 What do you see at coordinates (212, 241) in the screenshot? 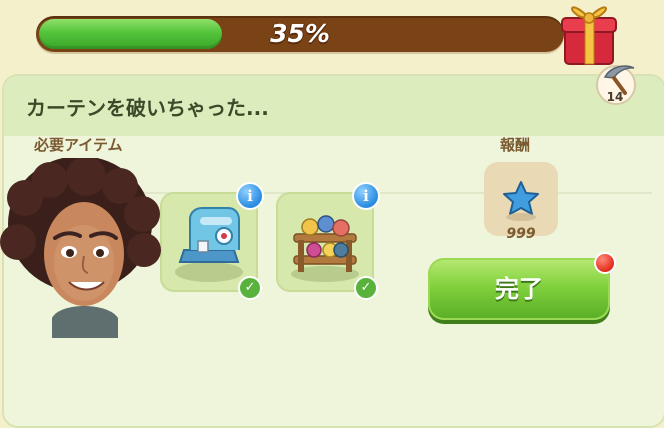
I see `required-item-sewing-machine: i ✓` at bounding box center [212, 241].